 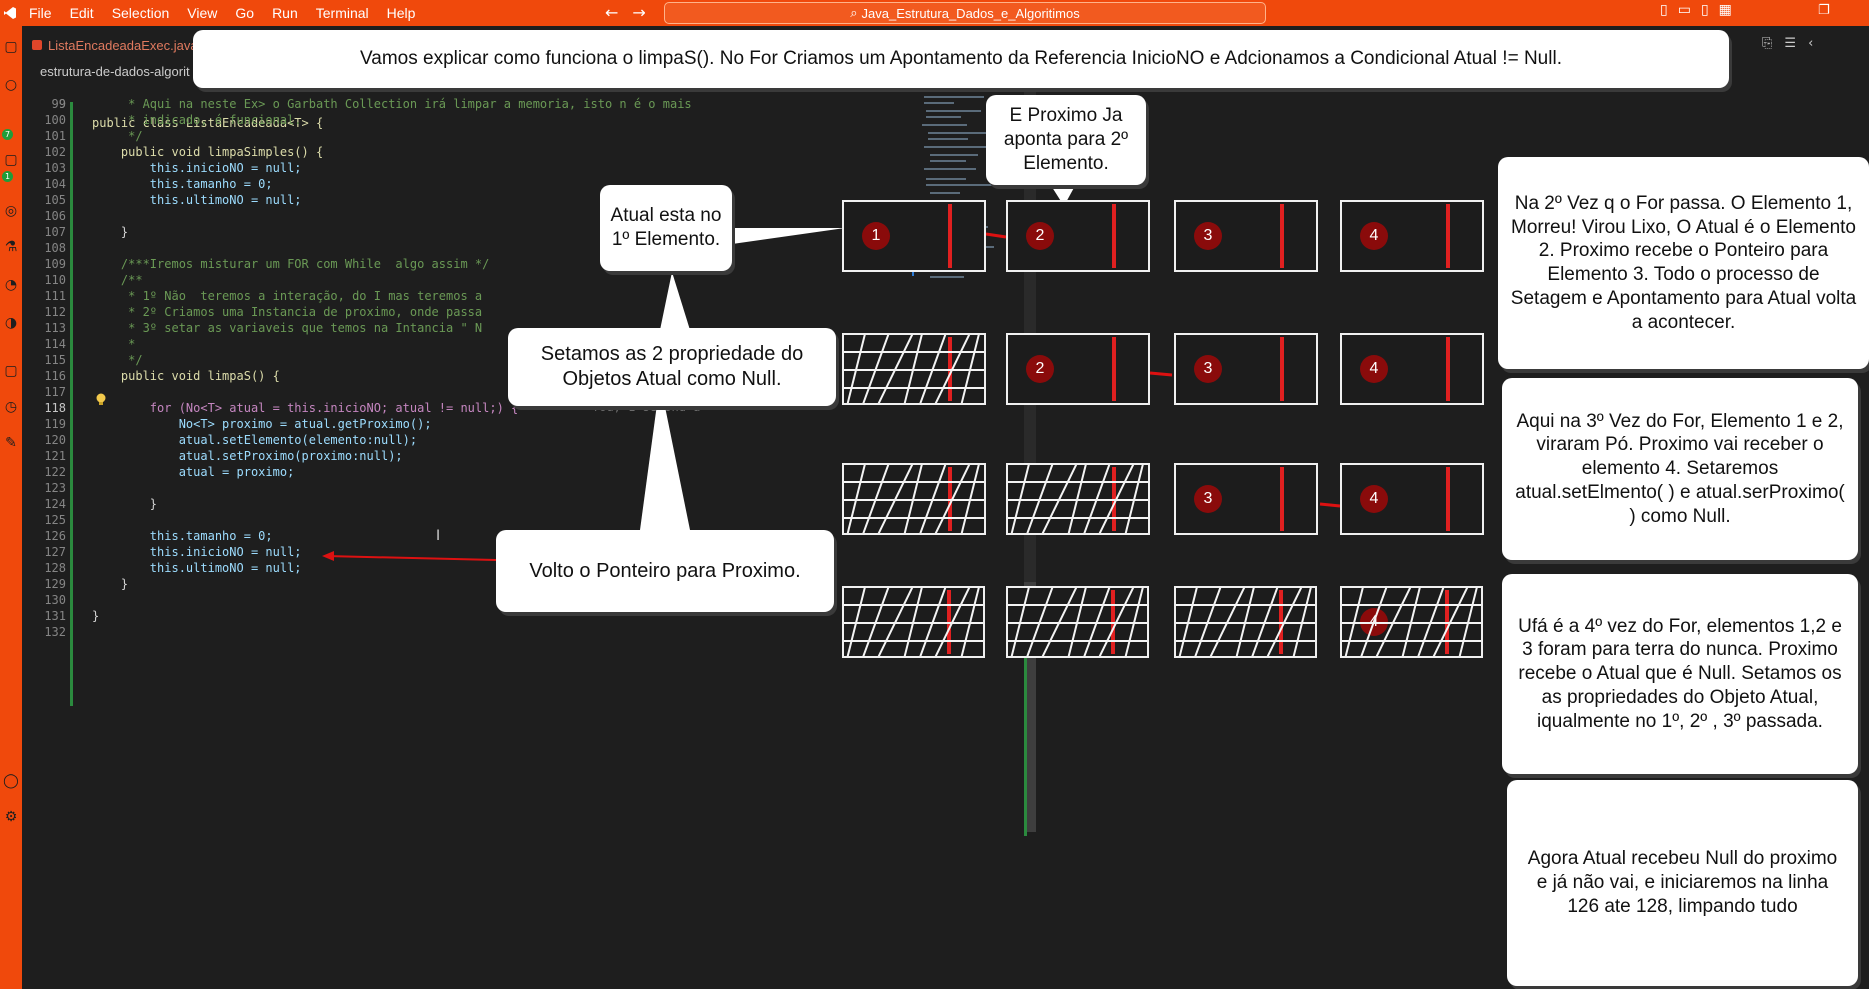 I want to click on callout-atual-pointer, so click(x=781, y=237).